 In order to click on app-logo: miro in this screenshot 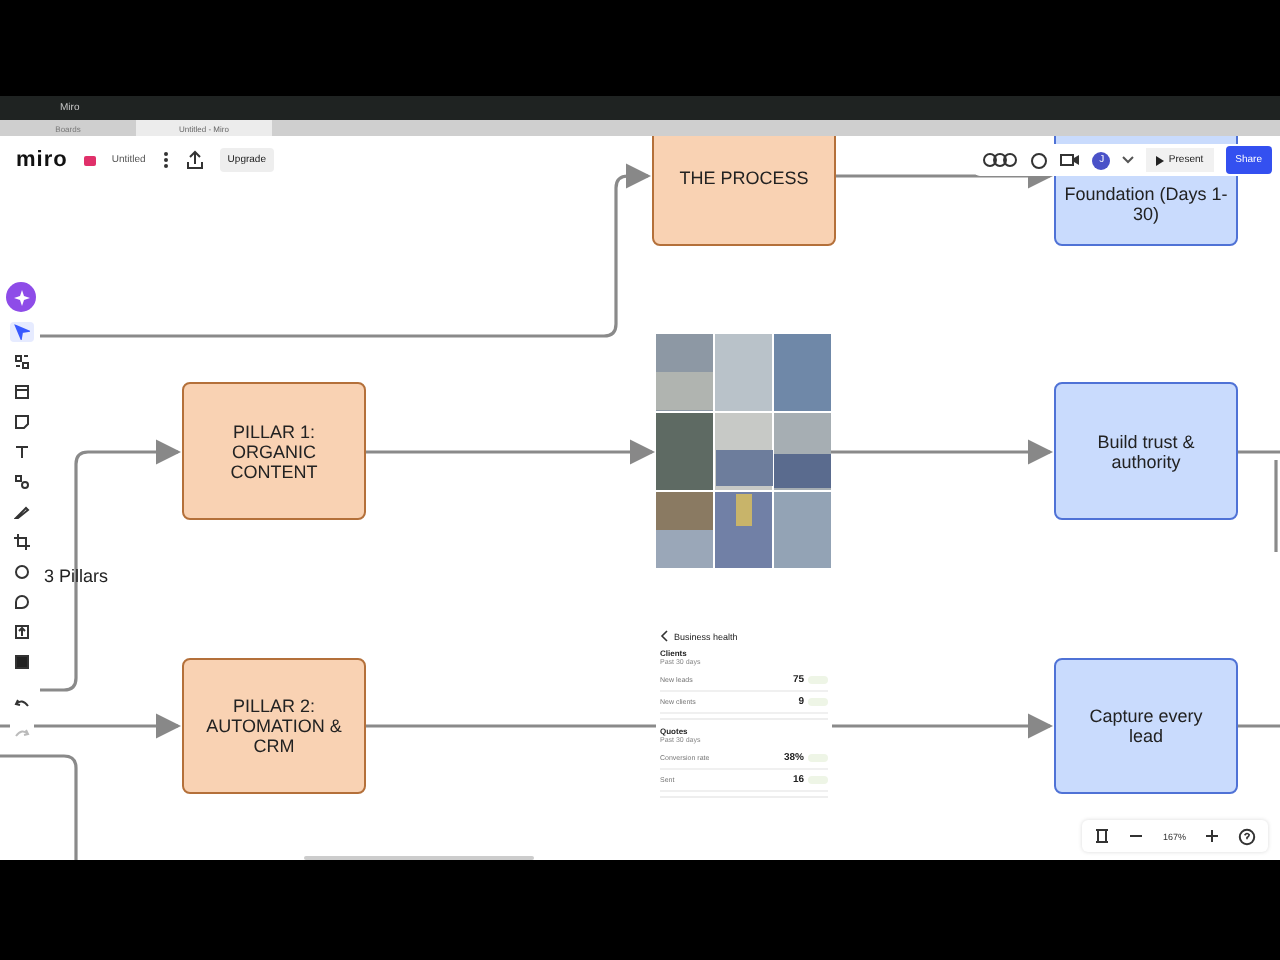, I will do `click(42, 160)`.